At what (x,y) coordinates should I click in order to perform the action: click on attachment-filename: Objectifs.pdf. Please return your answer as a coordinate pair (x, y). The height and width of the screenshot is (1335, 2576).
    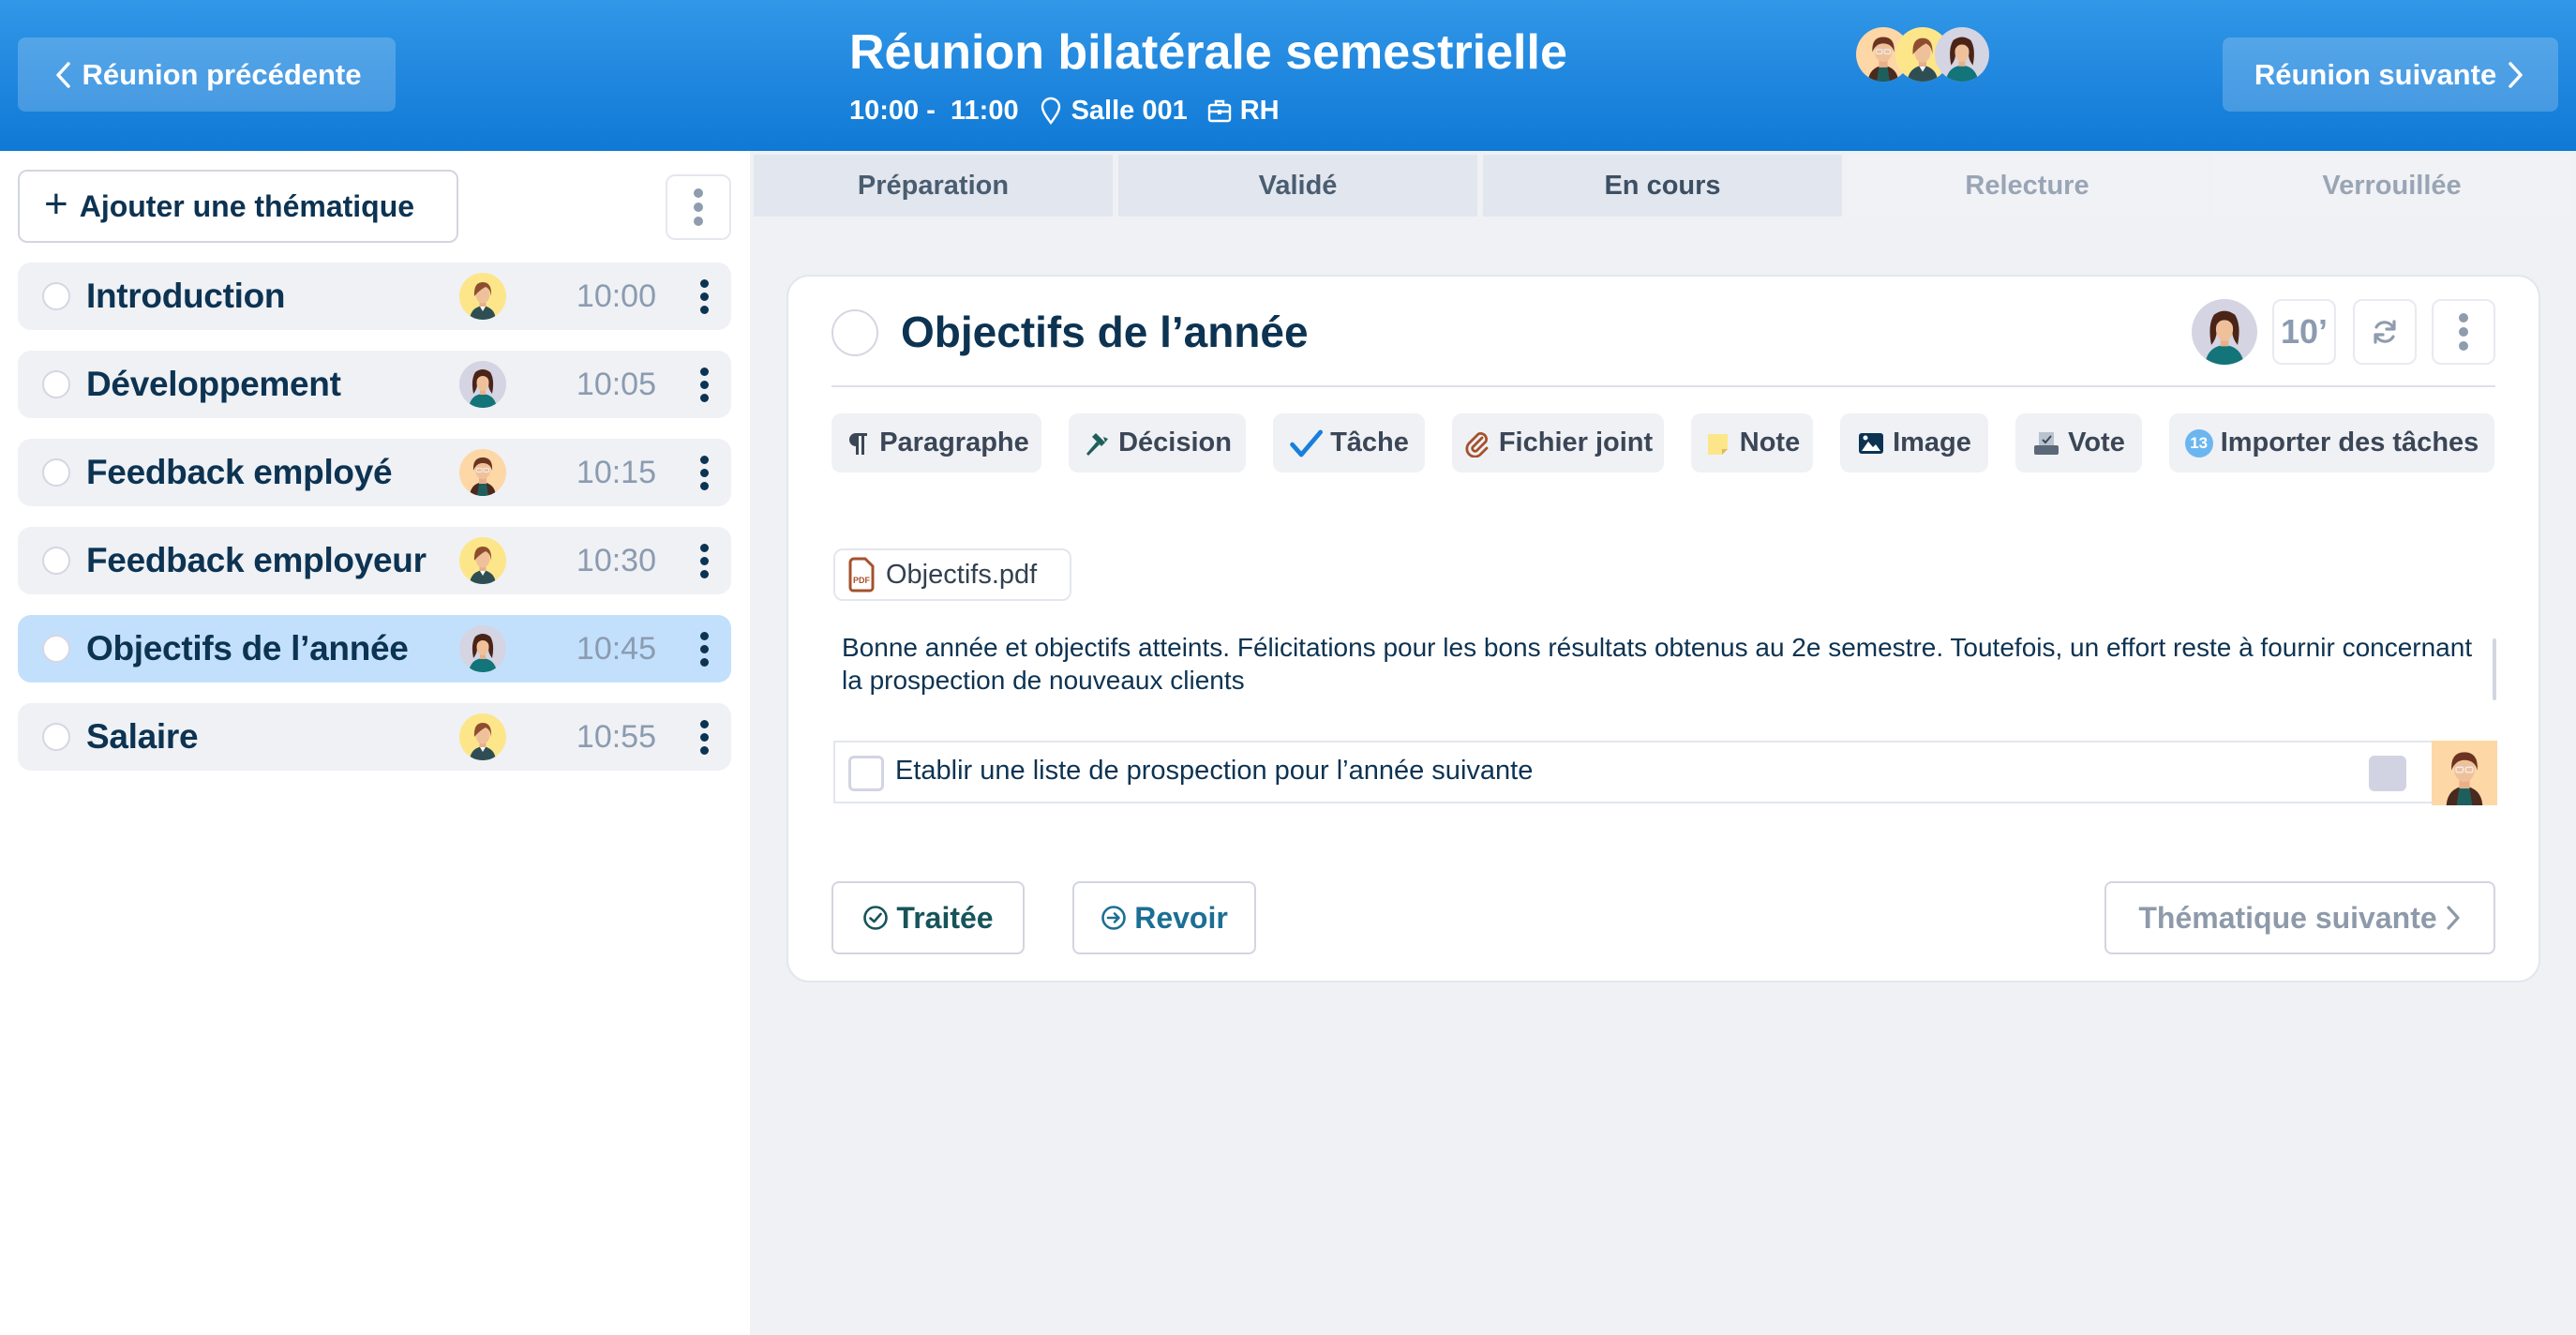
    Looking at the image, I should click on (962, 574).